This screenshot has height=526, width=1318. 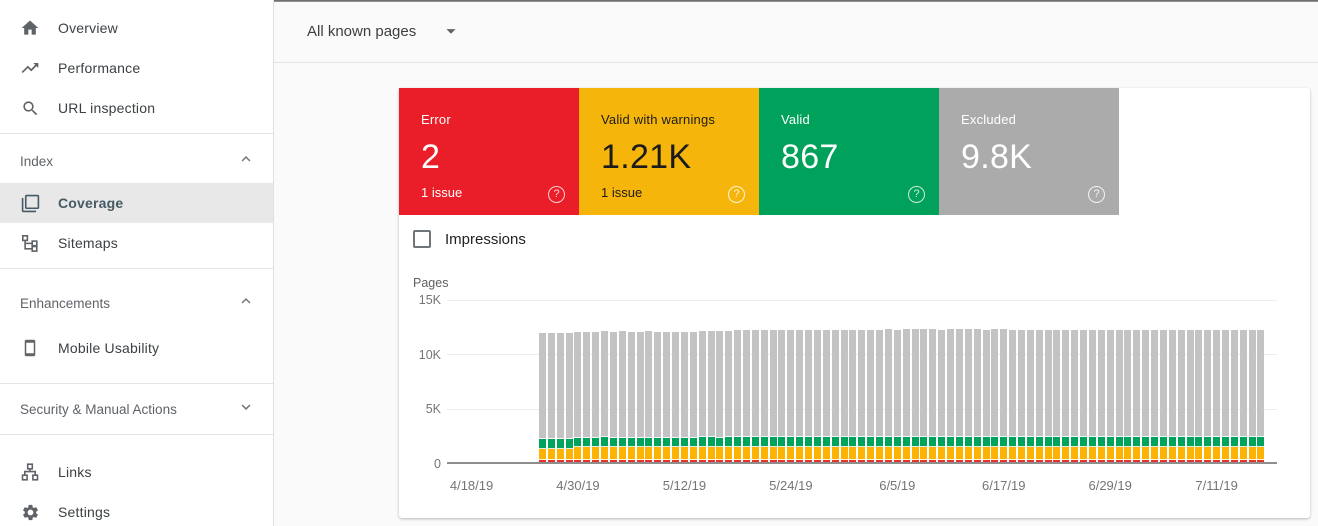 What do you see at coordinates (136, 243) in the screenshot?
I see `sidebar-item-sitemaps: Sitemaps` at bounding box center [136, 243].